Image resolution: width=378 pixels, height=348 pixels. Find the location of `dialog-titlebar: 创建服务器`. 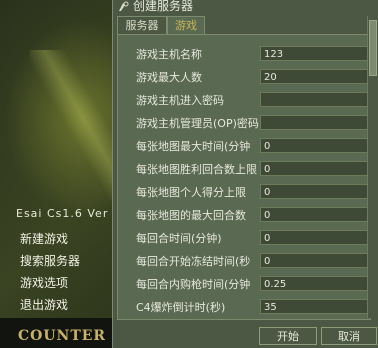

dialog-titlebar: 创建服务器 is located at coordinates (245, 7).